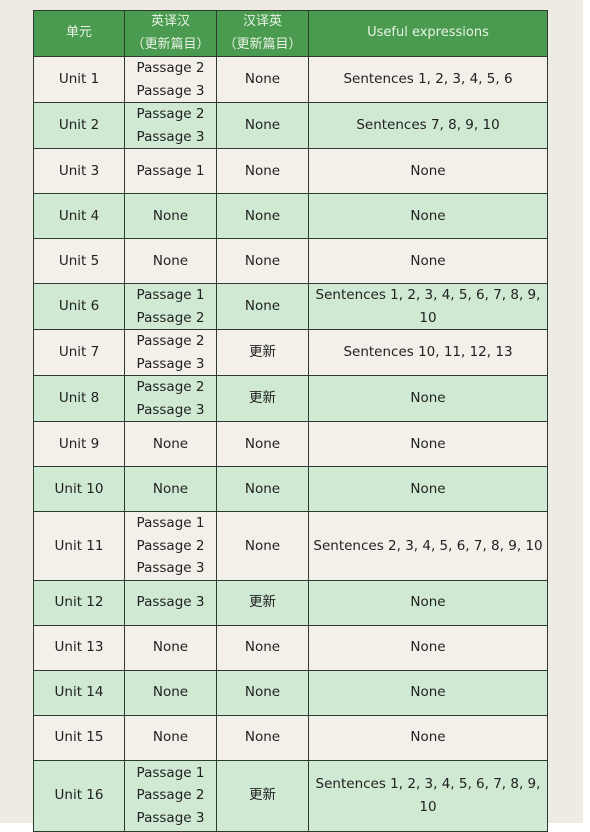  I want to click on unit-cell: Unit 8, so click(79, 398).